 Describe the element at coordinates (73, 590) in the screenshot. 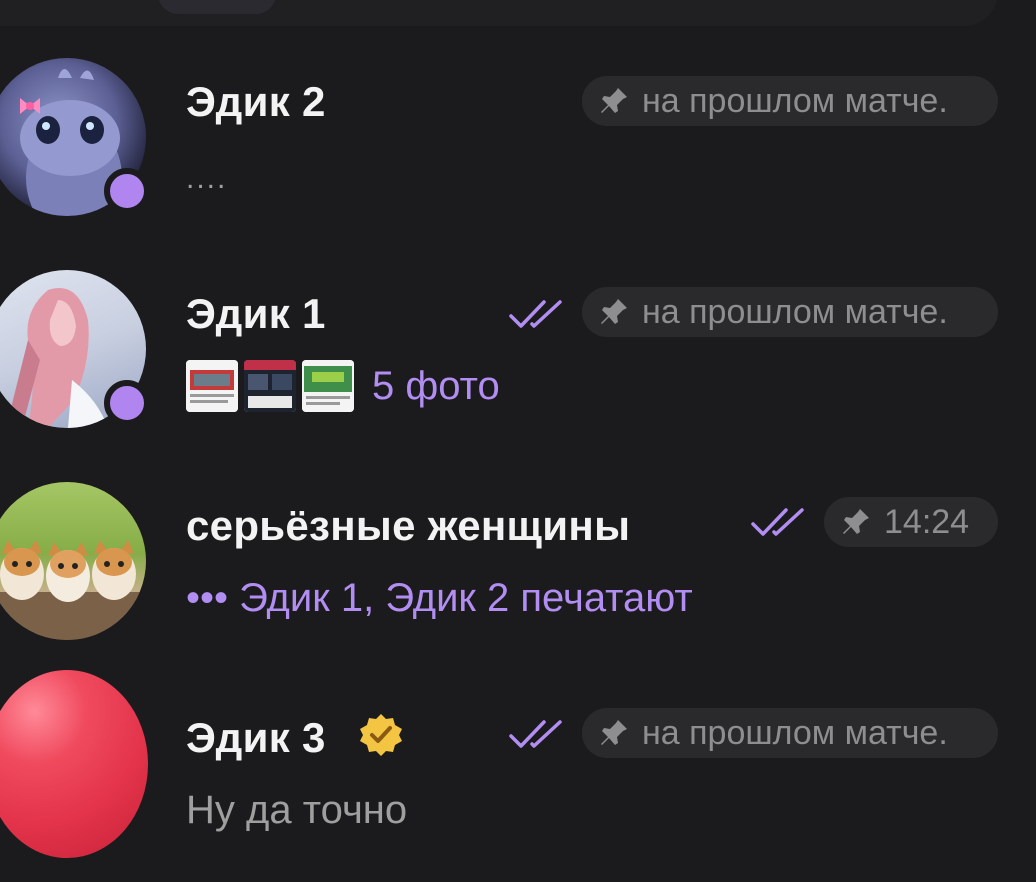

I see `avatar-kittens-image` at that location.